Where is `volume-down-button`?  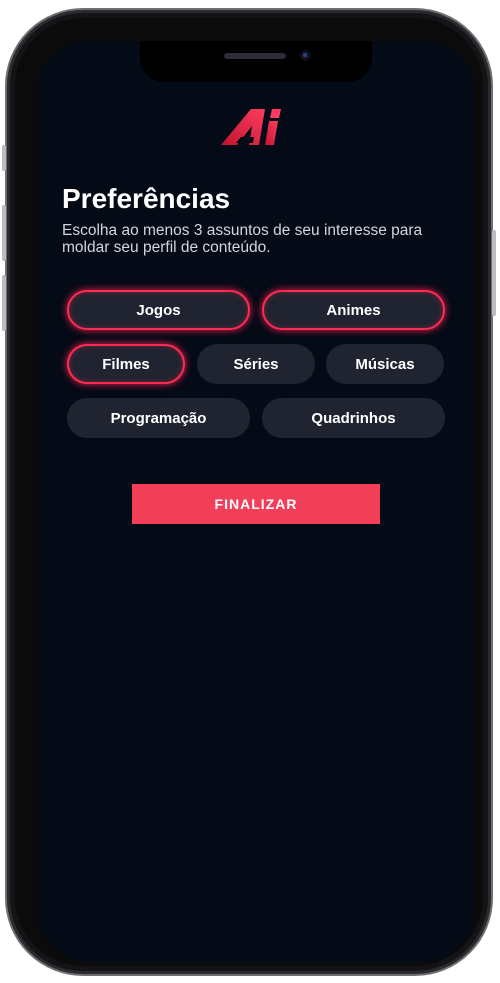 volume-down-button is located at coordinates (4, 303).